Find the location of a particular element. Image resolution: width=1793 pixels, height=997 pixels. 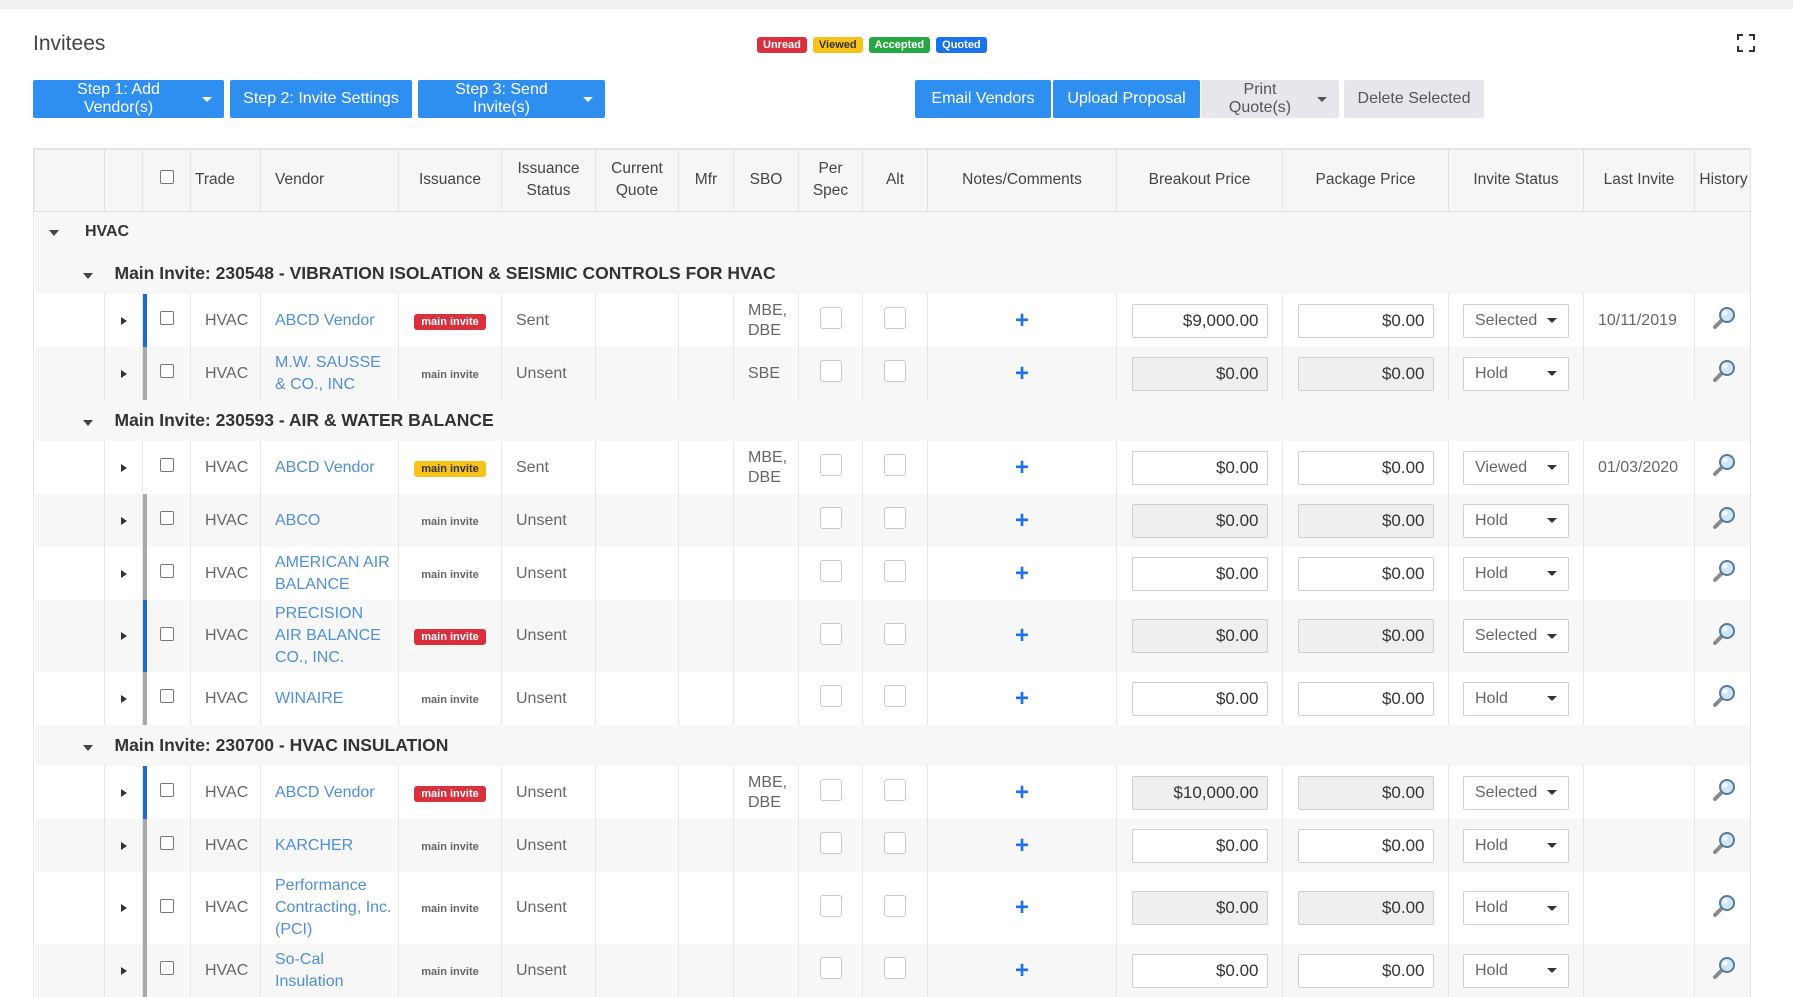

header-trade: Trade is located at coordinates (225, 180).